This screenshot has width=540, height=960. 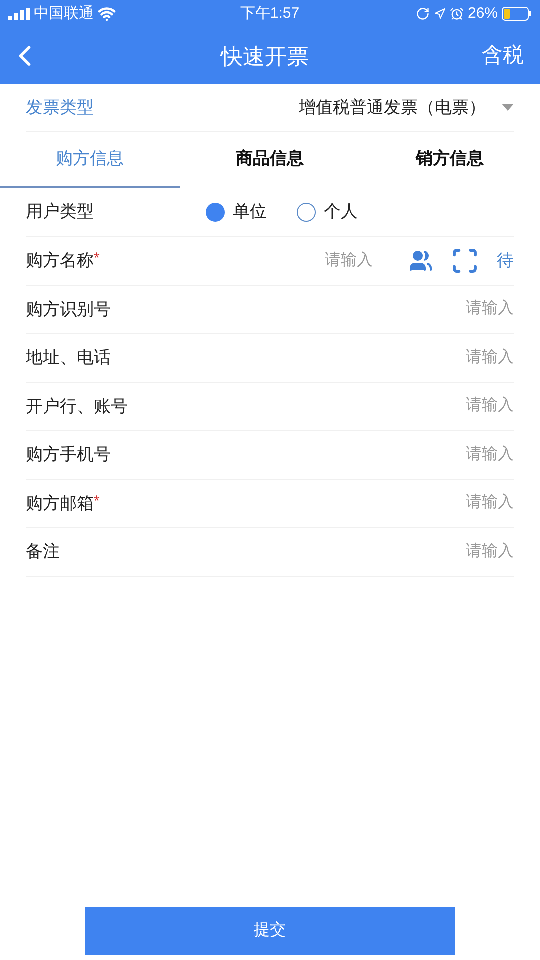 What do you see at coordinates (421, 260) in the screenshot?
I see `contacts-icon` at bounding box center [421, 260].